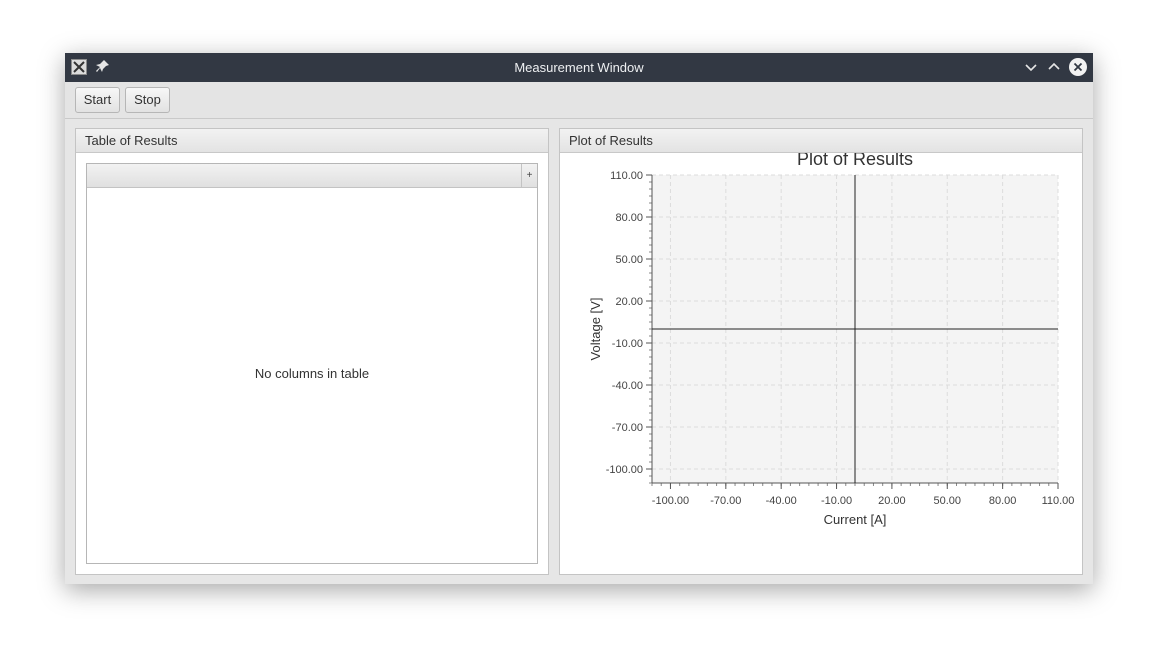 This screenshot has width=1158, height=662. What do you see at coordinates (821, 141) in the screenshot?
I see `plot-panel-header: Plot of Results` at bounding box center [821, 141].